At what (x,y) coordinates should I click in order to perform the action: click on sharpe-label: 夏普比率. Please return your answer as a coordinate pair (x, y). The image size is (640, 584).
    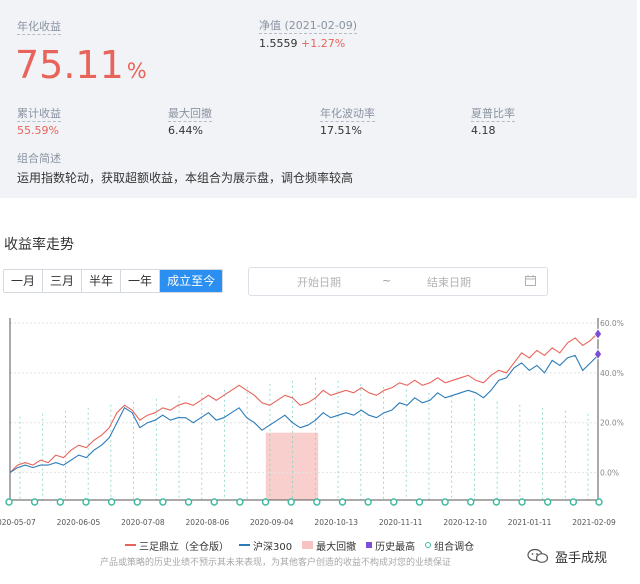
    Looking at the image, I should click on (493, 114).